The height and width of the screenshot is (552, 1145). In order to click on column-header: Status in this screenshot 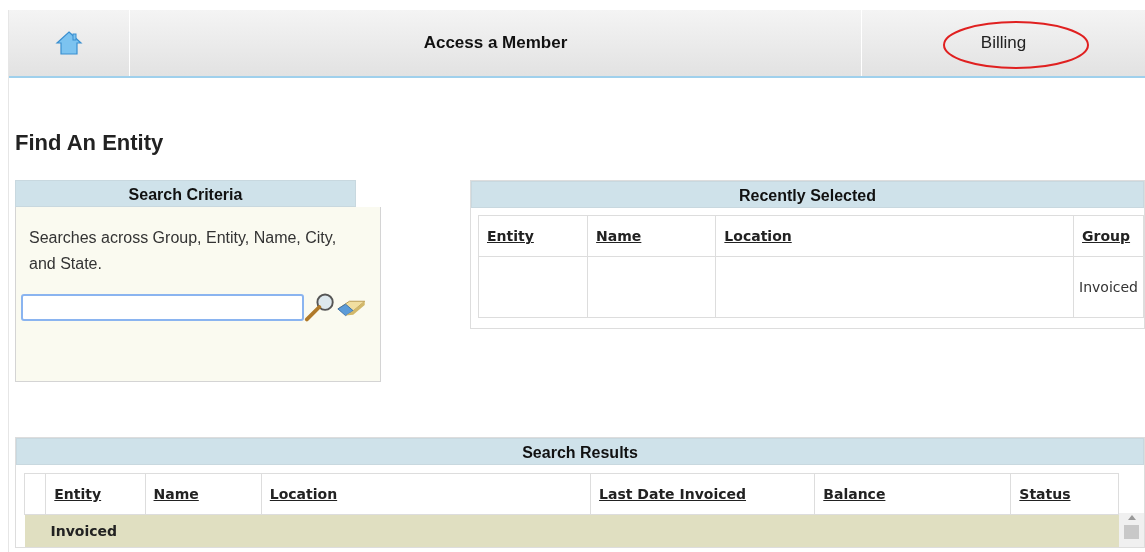, I will do `click(1045, 494)`.